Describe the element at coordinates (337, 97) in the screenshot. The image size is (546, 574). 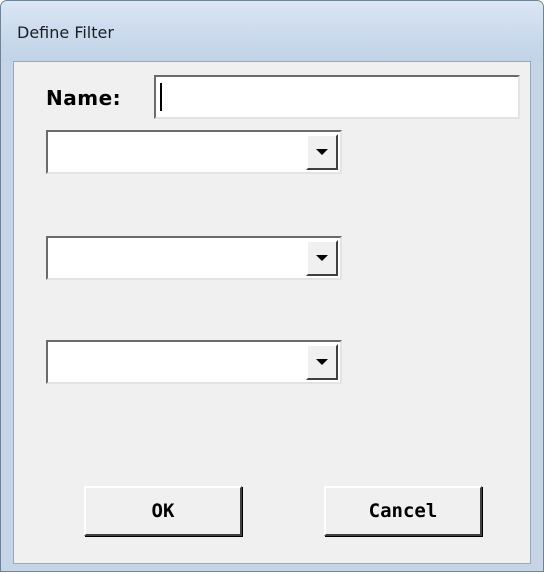
I see `name-input` at that location.